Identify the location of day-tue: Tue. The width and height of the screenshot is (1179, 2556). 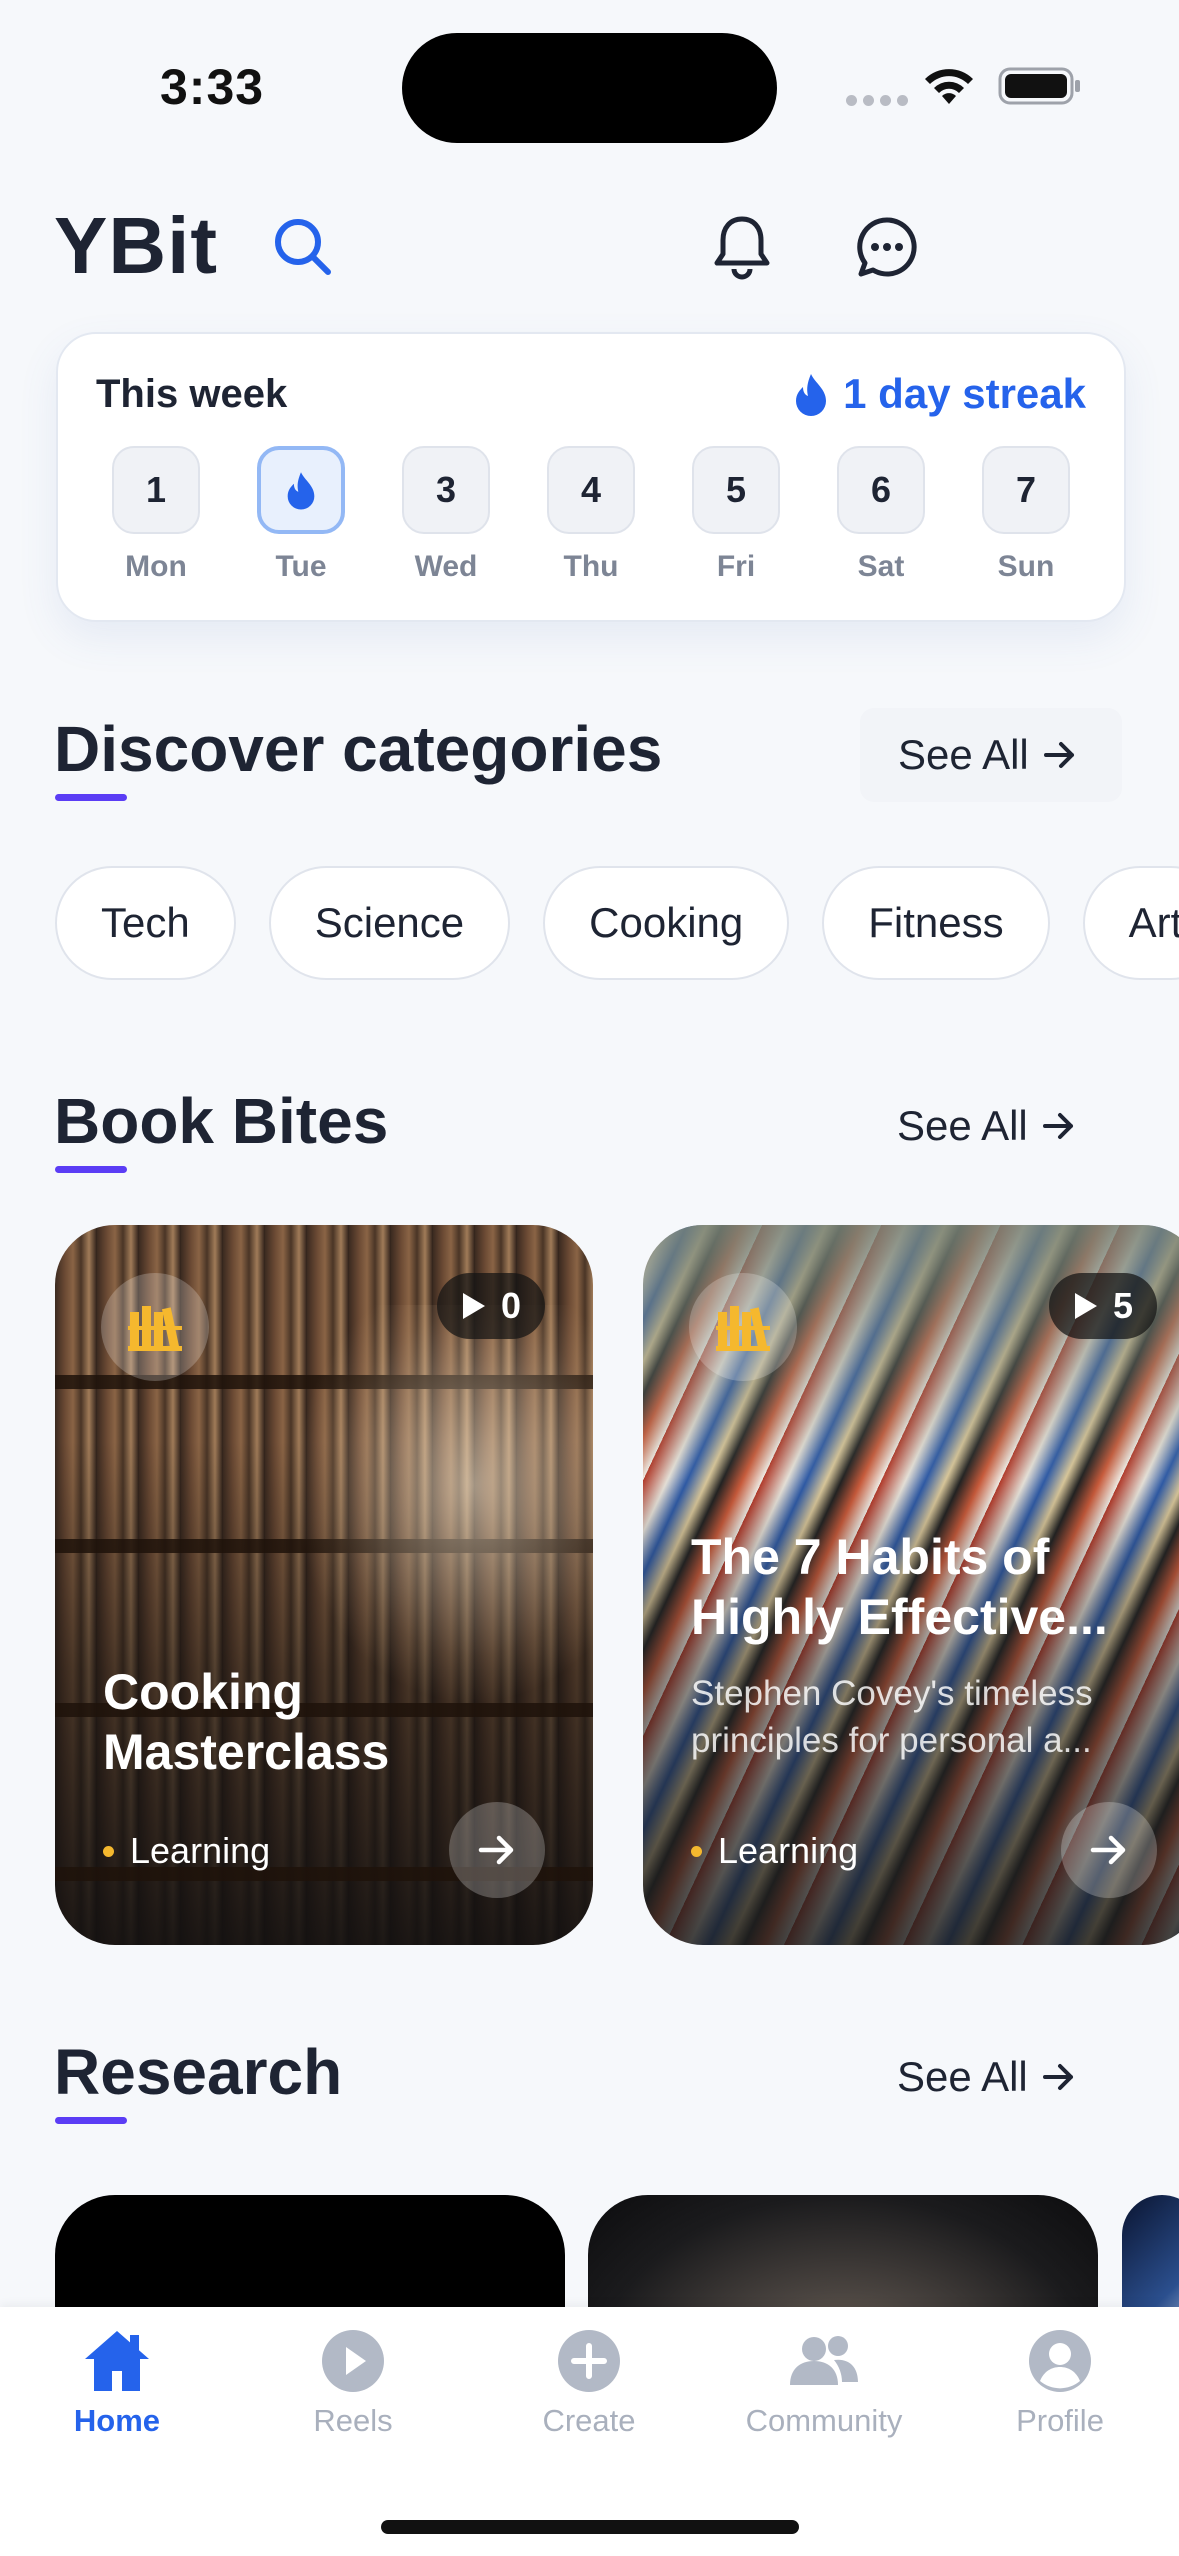
(301, 515).